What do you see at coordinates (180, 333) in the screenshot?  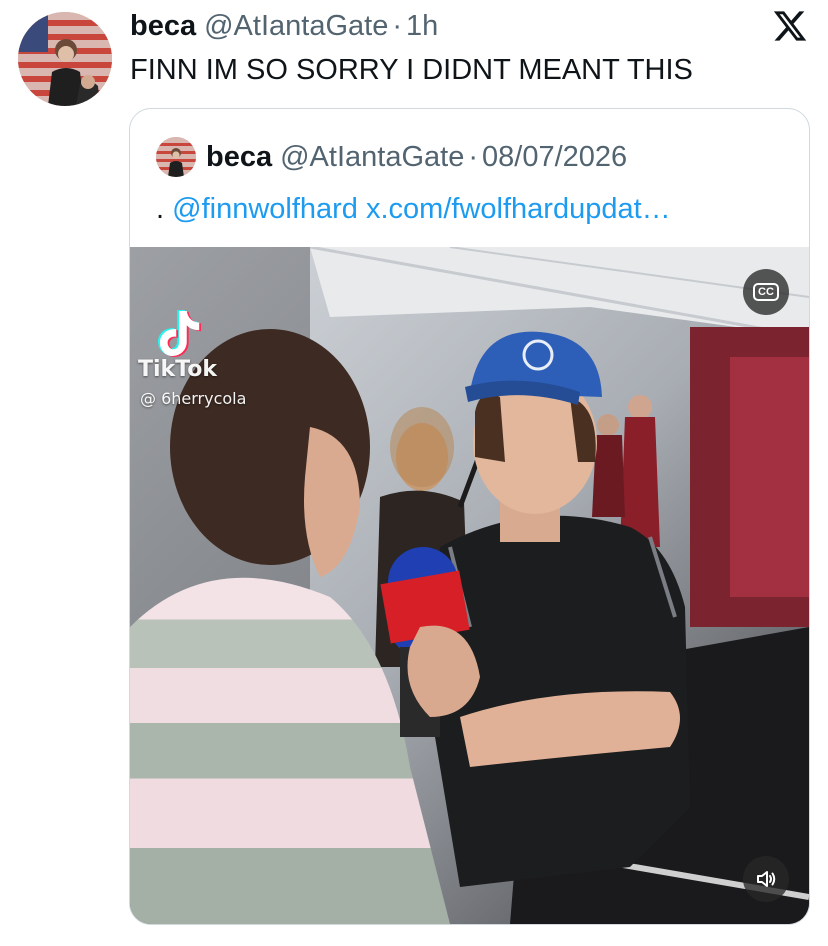 I see `tiktok-logo-icon` at bounding box center [180, 333].